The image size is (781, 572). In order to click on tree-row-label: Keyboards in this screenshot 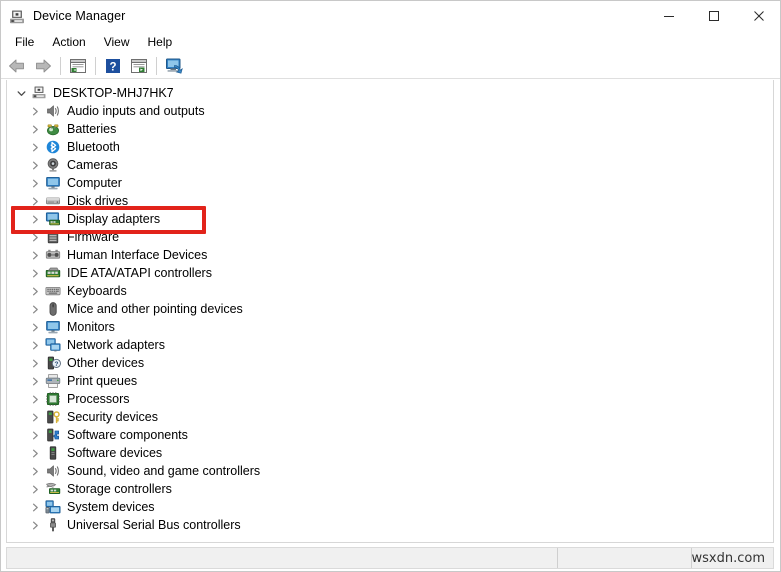, I will do `click(97, 291)`.